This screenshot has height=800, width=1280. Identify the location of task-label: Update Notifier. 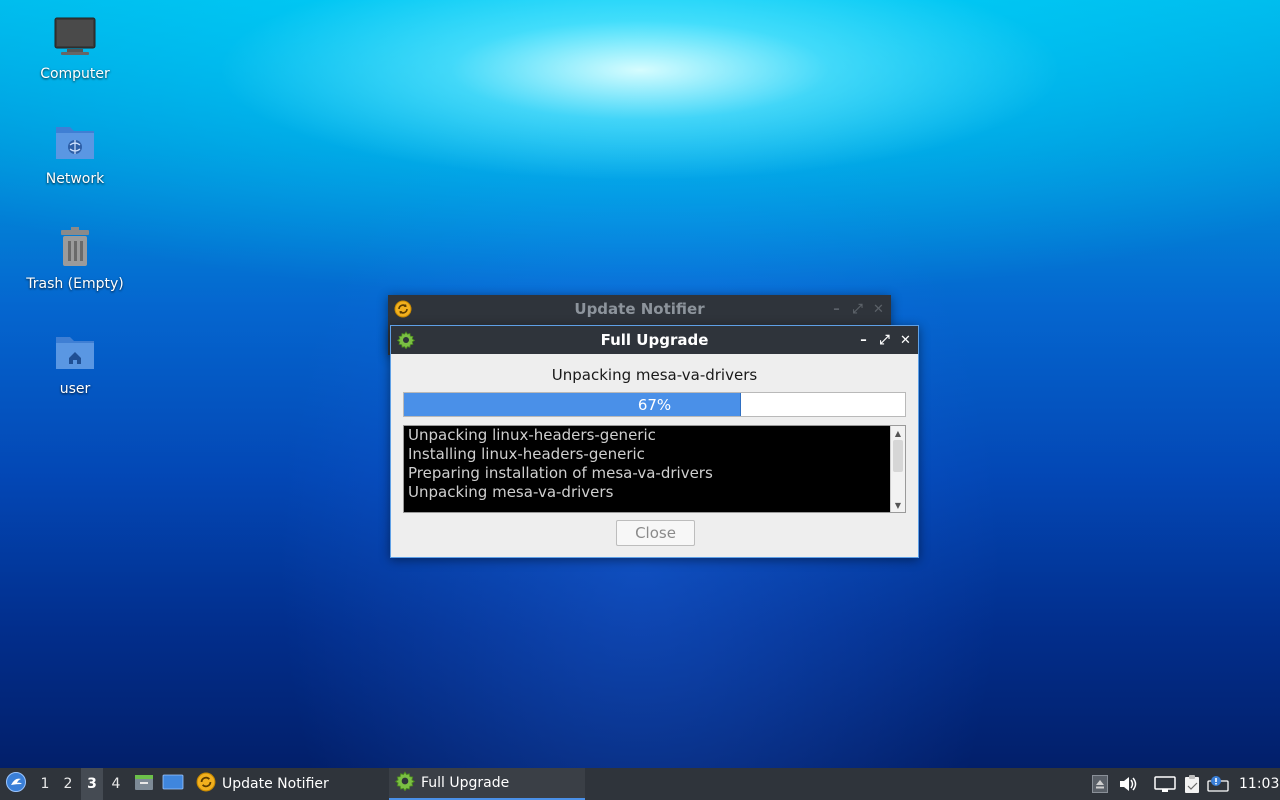
(275, 784).